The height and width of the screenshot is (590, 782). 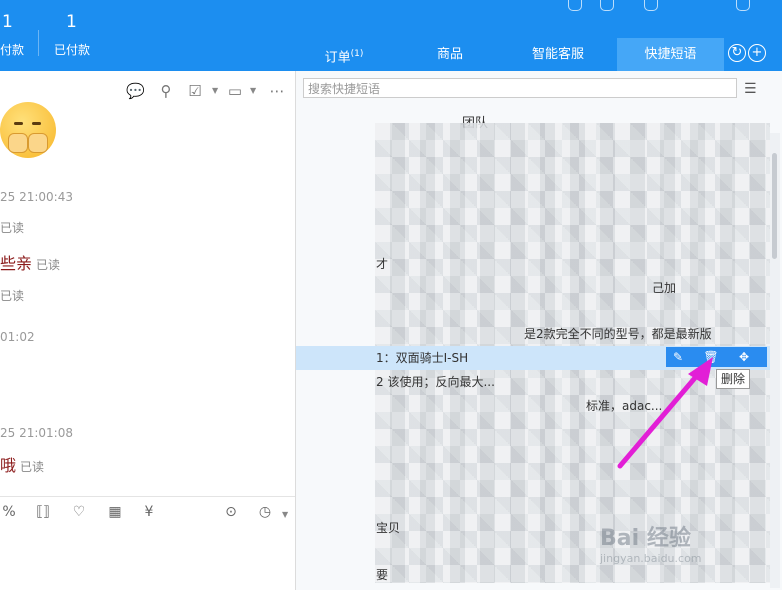 What do you see at coordinates (651, 558) in the screenshot?
I see `watermark-url: jingyan.baidu.com` at bounding box center [651, 558].